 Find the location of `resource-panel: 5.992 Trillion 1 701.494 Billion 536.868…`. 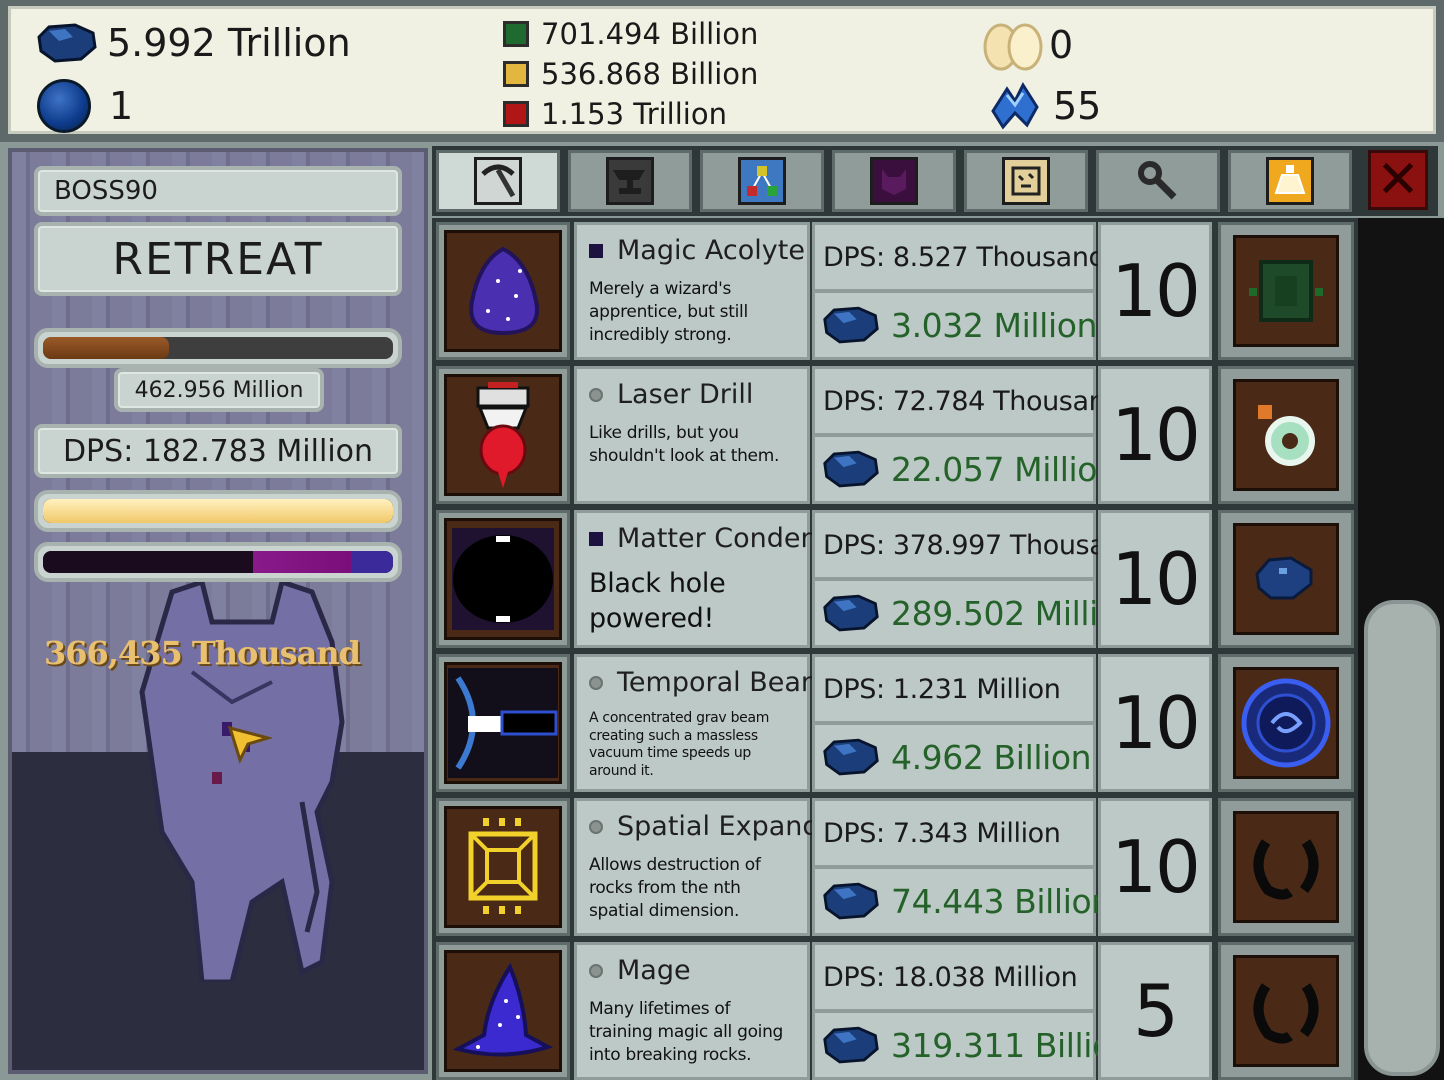

resource-panel: 5.992 Trillion 1 701.494 Billion 536.868… is located at coordinates (722, 70).